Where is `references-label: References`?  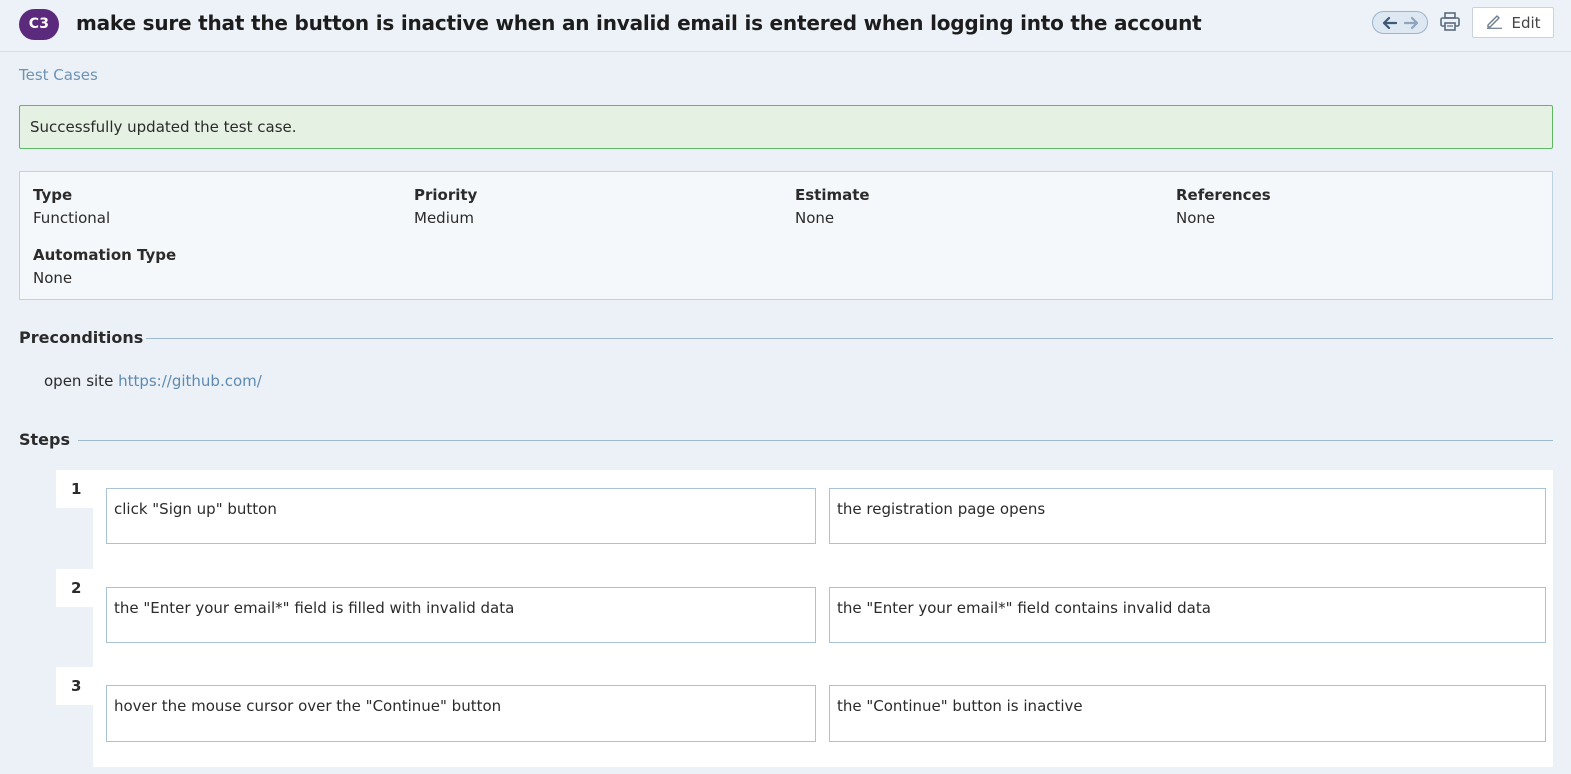
references-label: References is located at coordinates (1223, 195).